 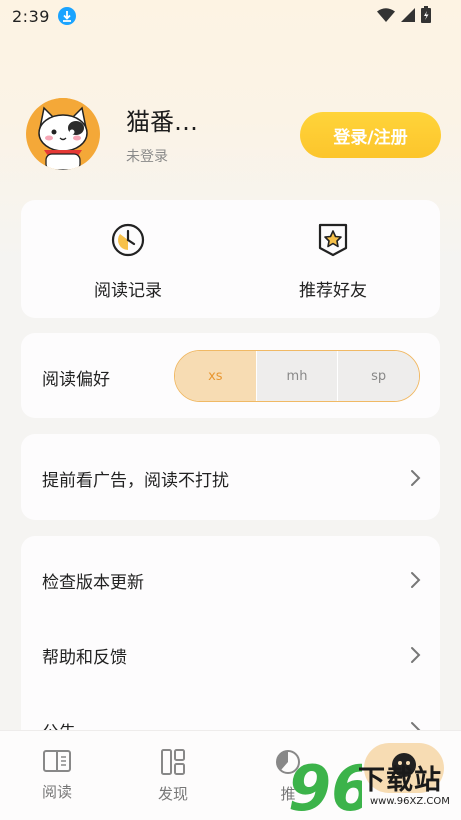 What do you see at coordinates (135, 481) in the screenshot?
I see `ad-preview-label: 提前看广告，阅读不打扰` at bounding box center [135, 481].